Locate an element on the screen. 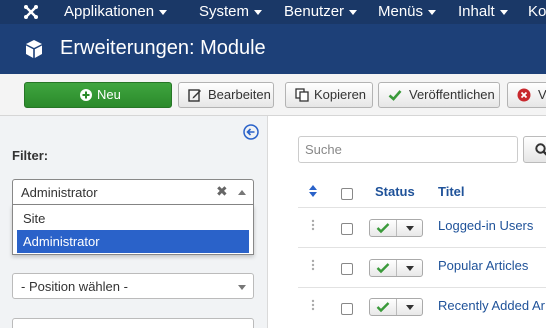  option-site: Site is located at coordinates (133, 218).